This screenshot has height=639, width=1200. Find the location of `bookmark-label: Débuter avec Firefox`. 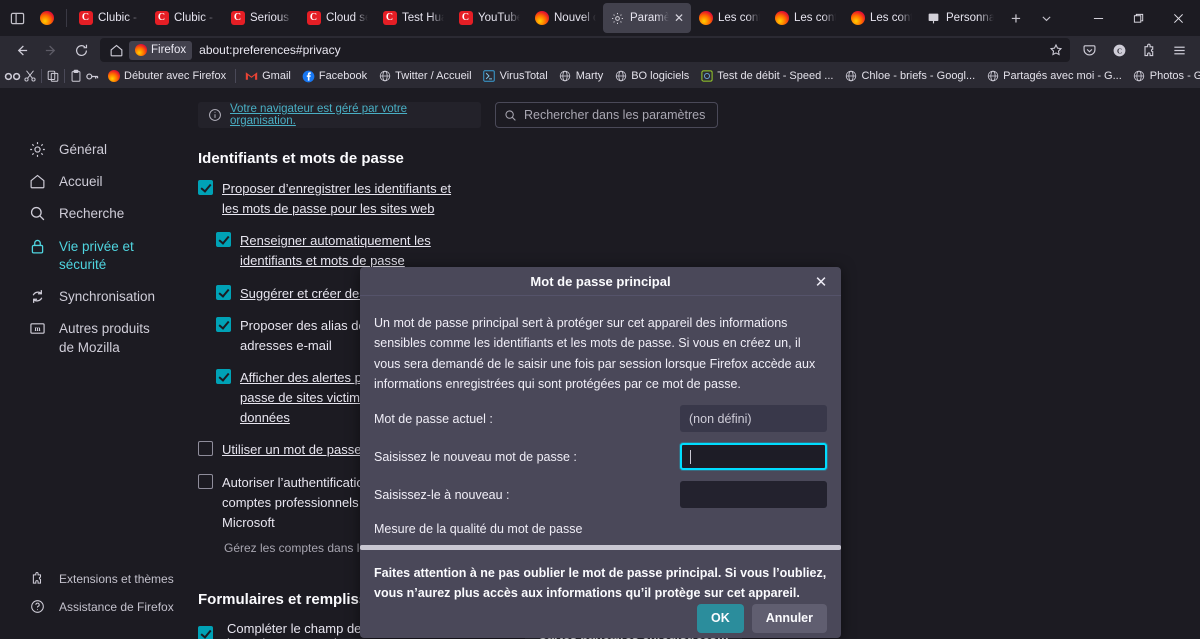

bookmark-label: Débuter avec Firefox is located at coordinates (175, 76).